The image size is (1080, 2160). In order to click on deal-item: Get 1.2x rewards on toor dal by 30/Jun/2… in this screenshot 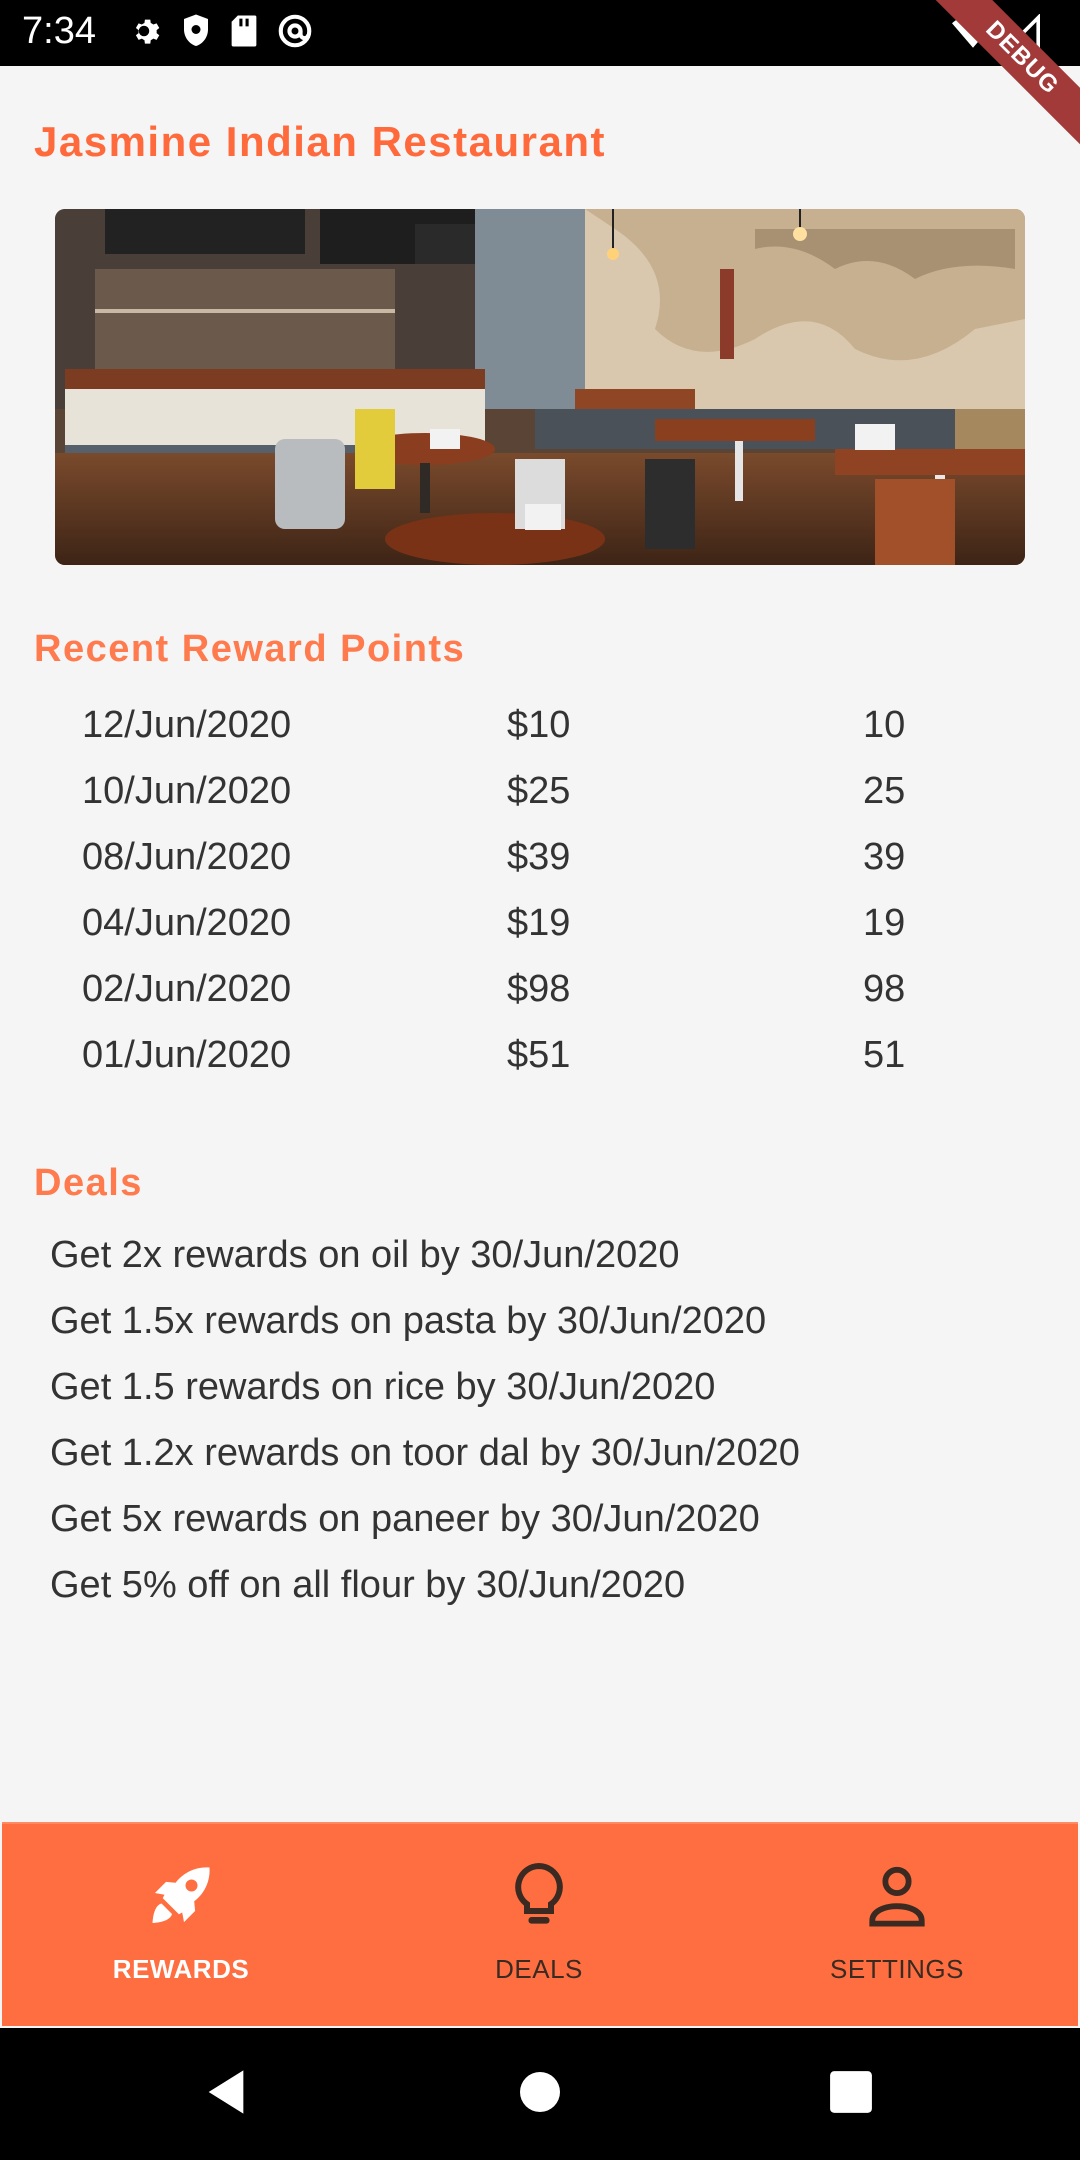, I will do `click(425, 1453)`.